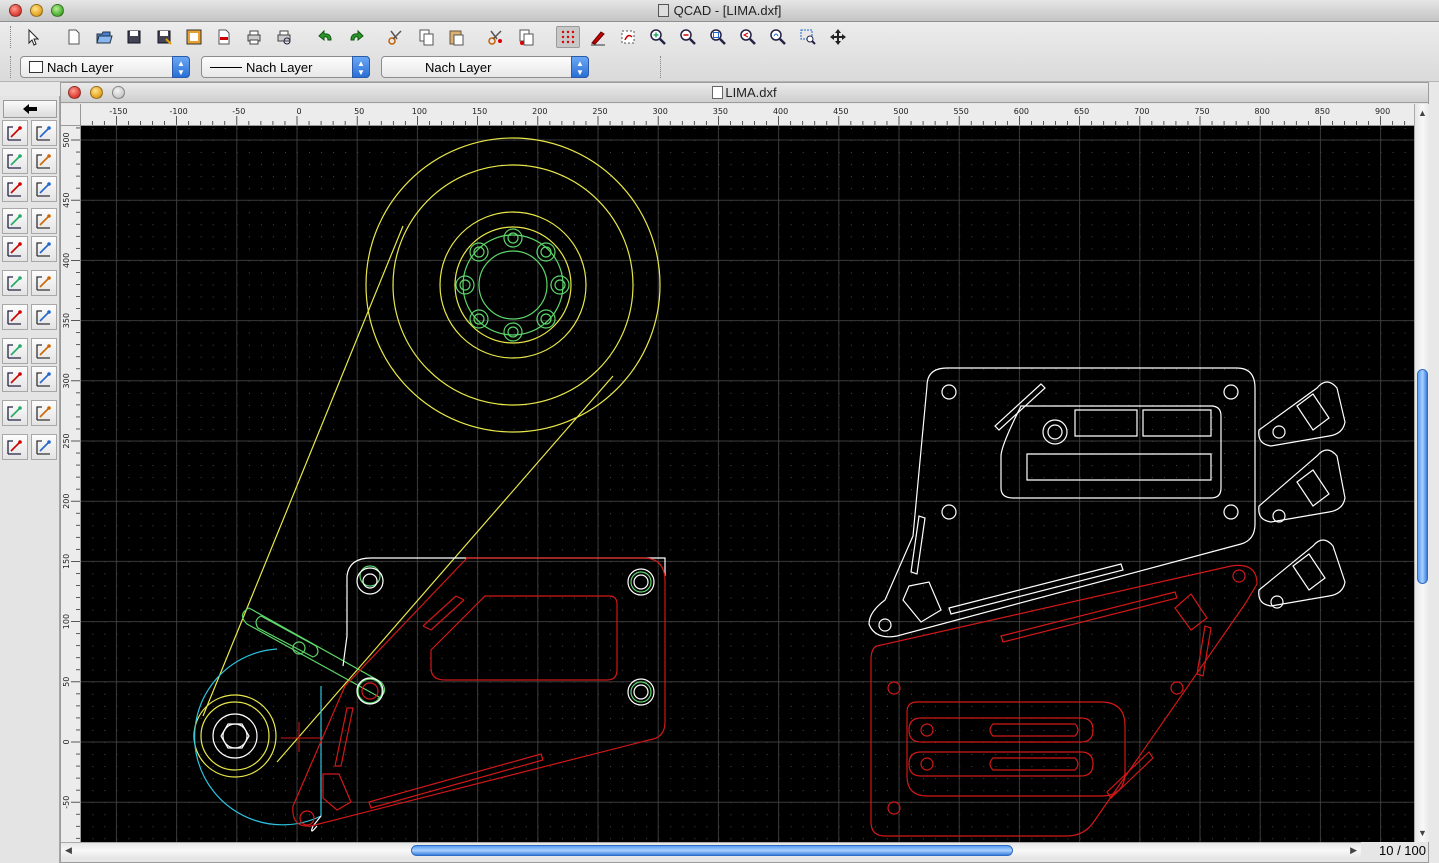 Image resolution: width=1439 pixels, height=863 pixels. I want to click on cut-icon, so click(395, 37).